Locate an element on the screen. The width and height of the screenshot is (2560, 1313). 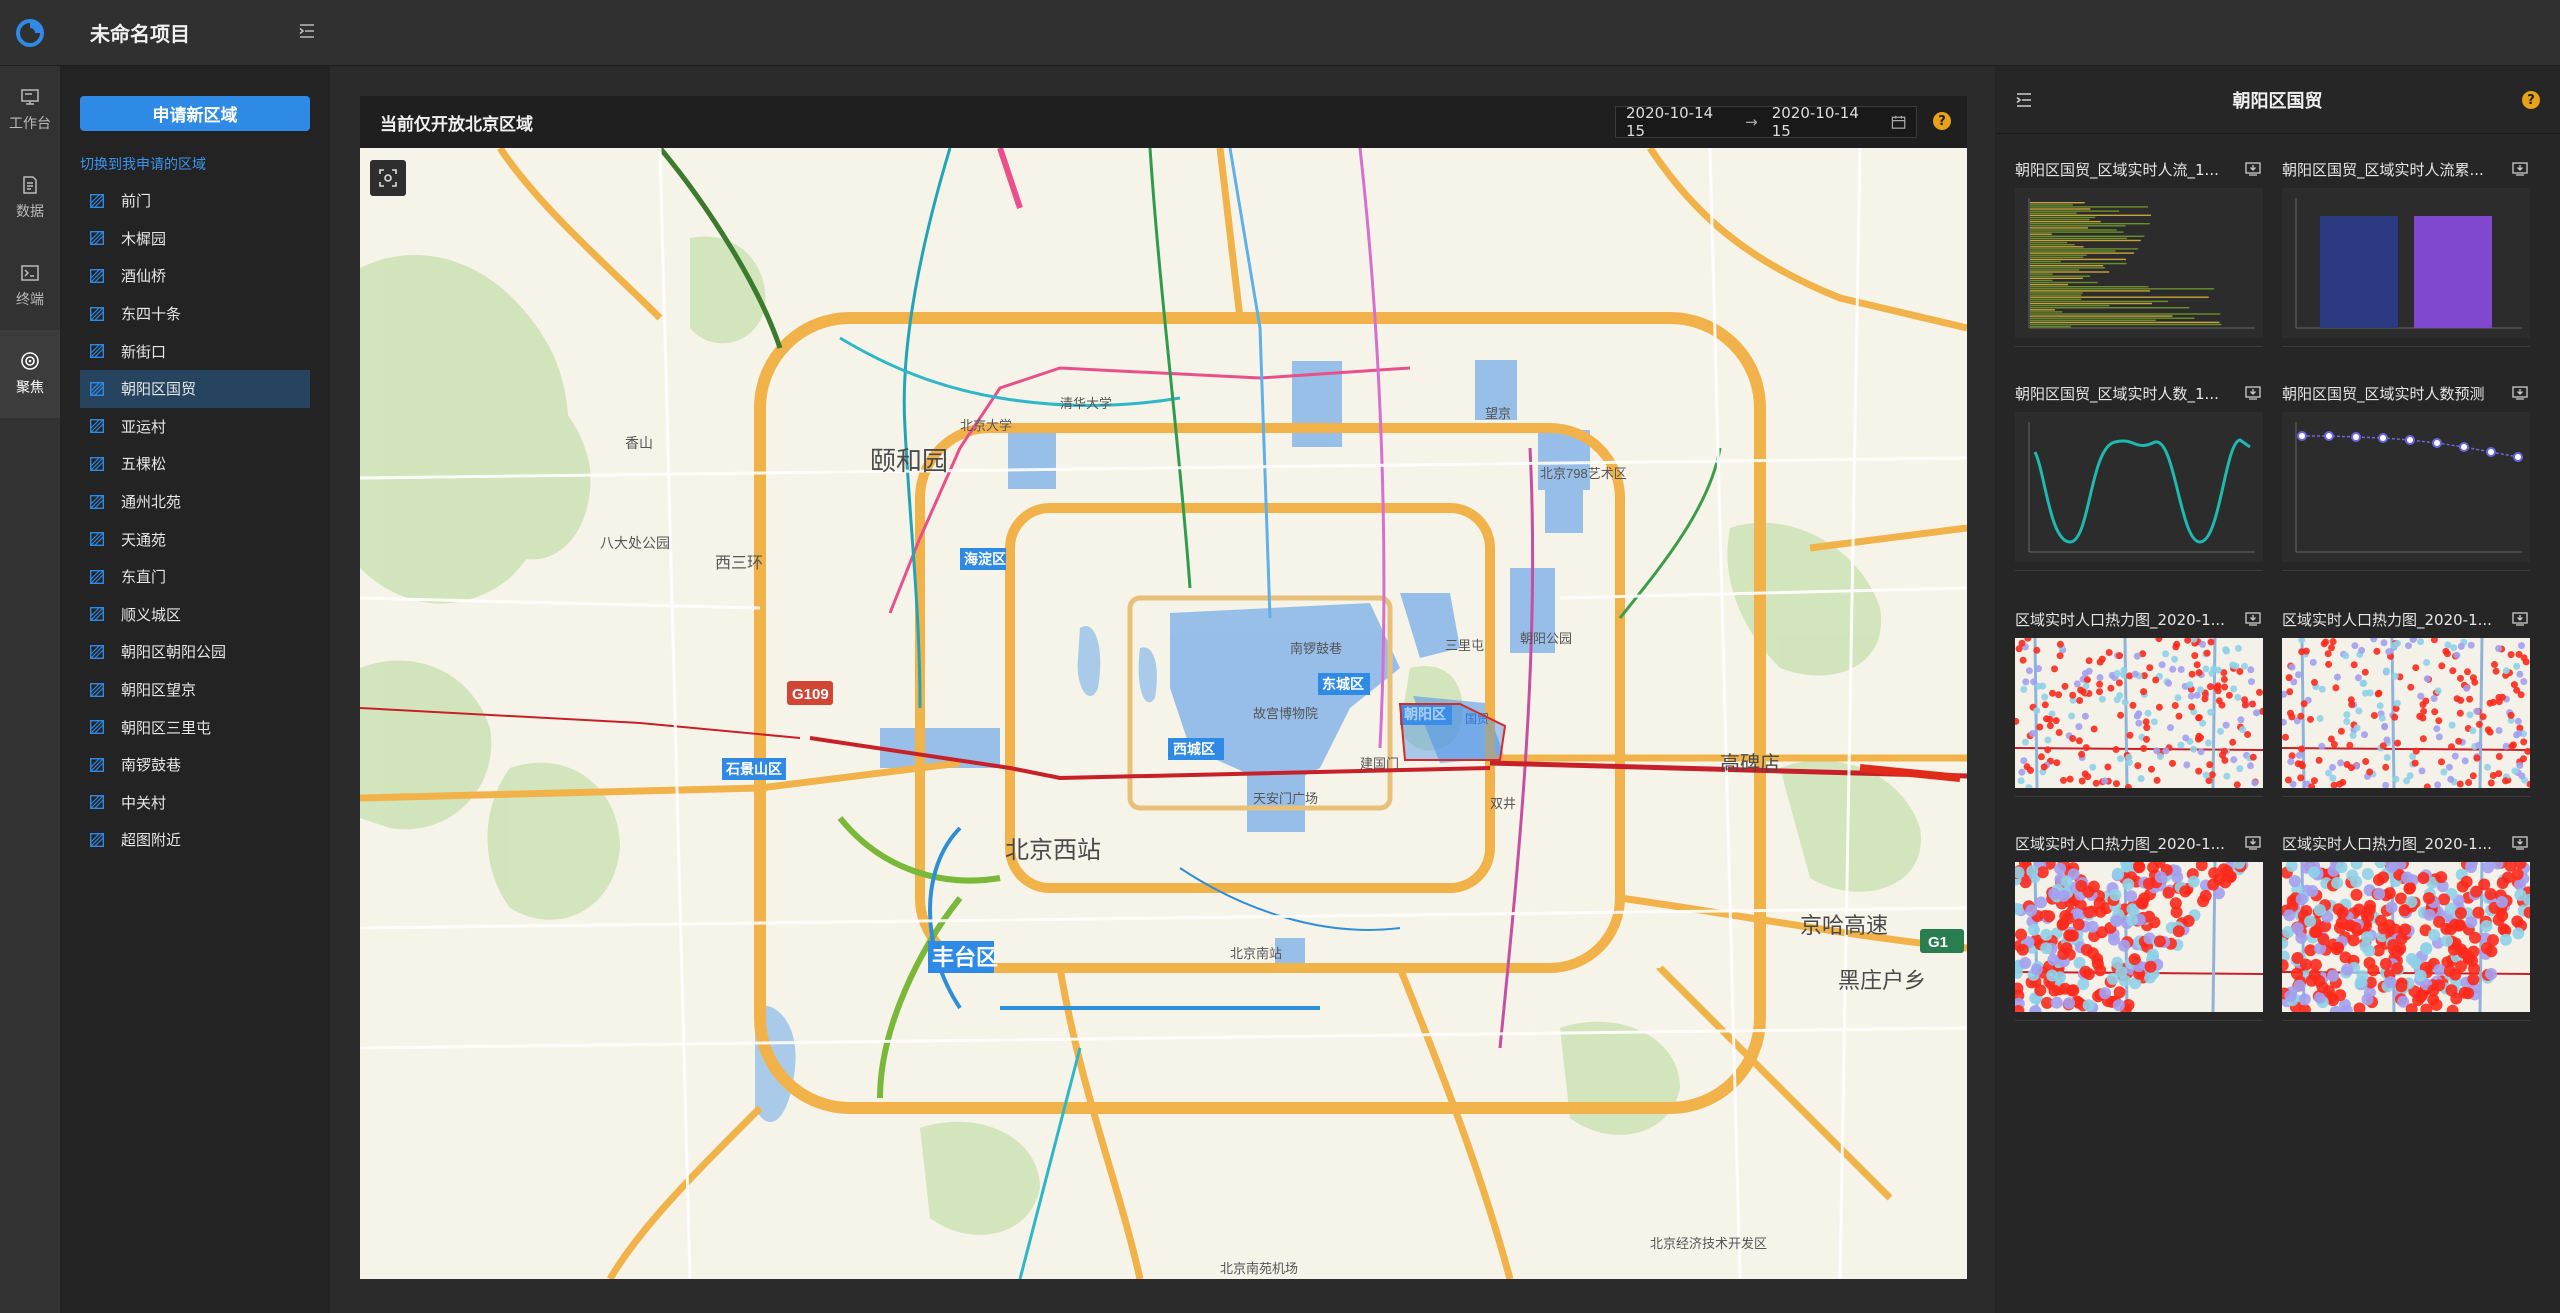
region-item-label: 南锣鼓巷 is located at coordinates (151, 765).